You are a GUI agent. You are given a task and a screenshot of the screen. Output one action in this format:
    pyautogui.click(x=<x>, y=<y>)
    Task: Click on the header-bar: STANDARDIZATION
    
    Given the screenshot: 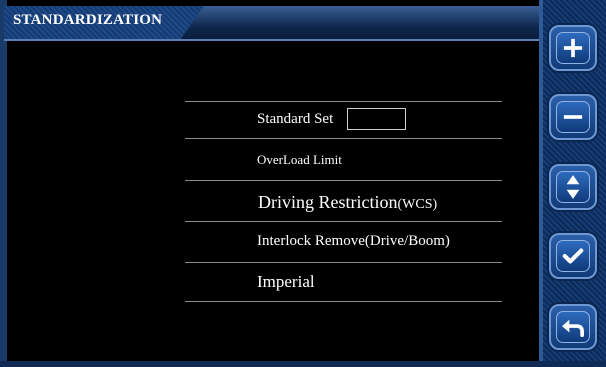 What is the action you would take?
    pyautogui.click(x=276, y=24)
    